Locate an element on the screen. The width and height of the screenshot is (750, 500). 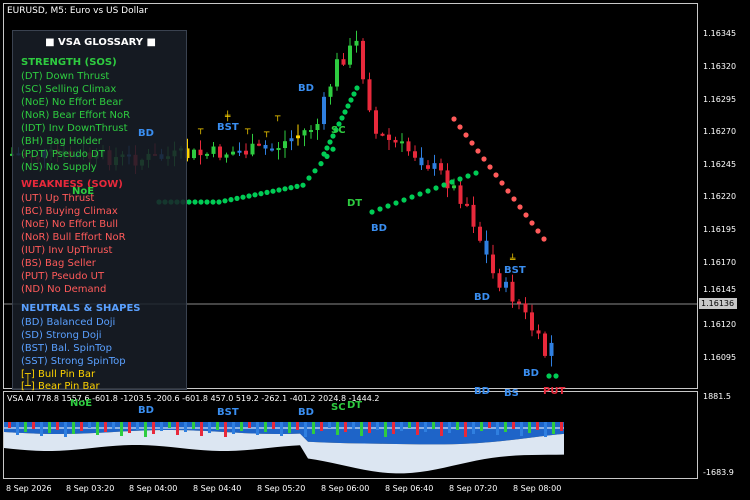
glossary-item: (NoR) Bear Effort NoR is located at coordinates (76, 115).